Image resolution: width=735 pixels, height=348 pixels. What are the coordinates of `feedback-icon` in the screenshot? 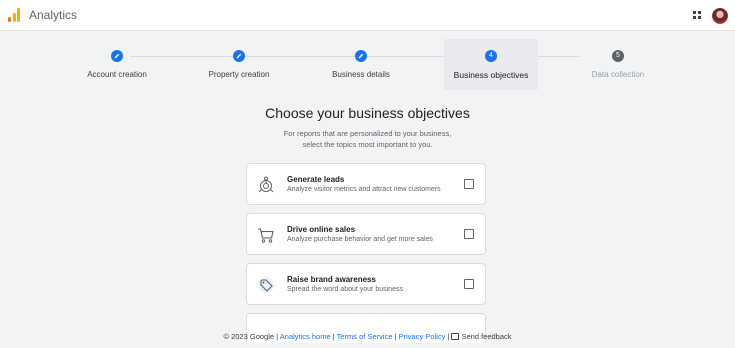 It's located at (455, 336).